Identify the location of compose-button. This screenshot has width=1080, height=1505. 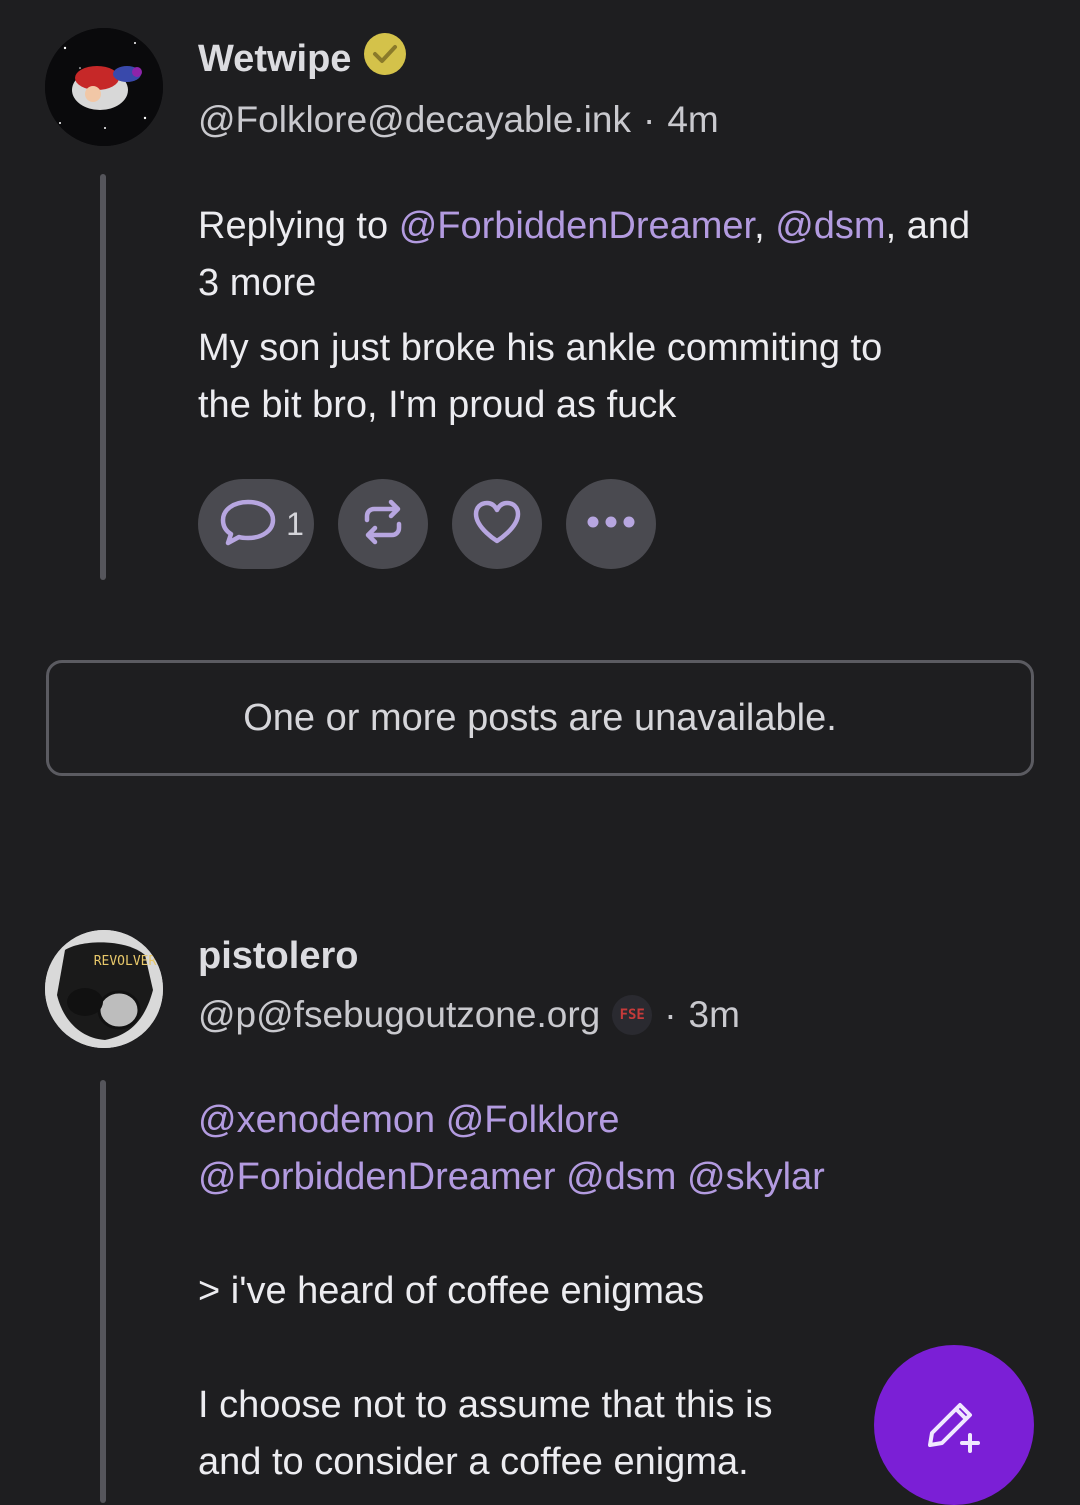
(954, 1425).